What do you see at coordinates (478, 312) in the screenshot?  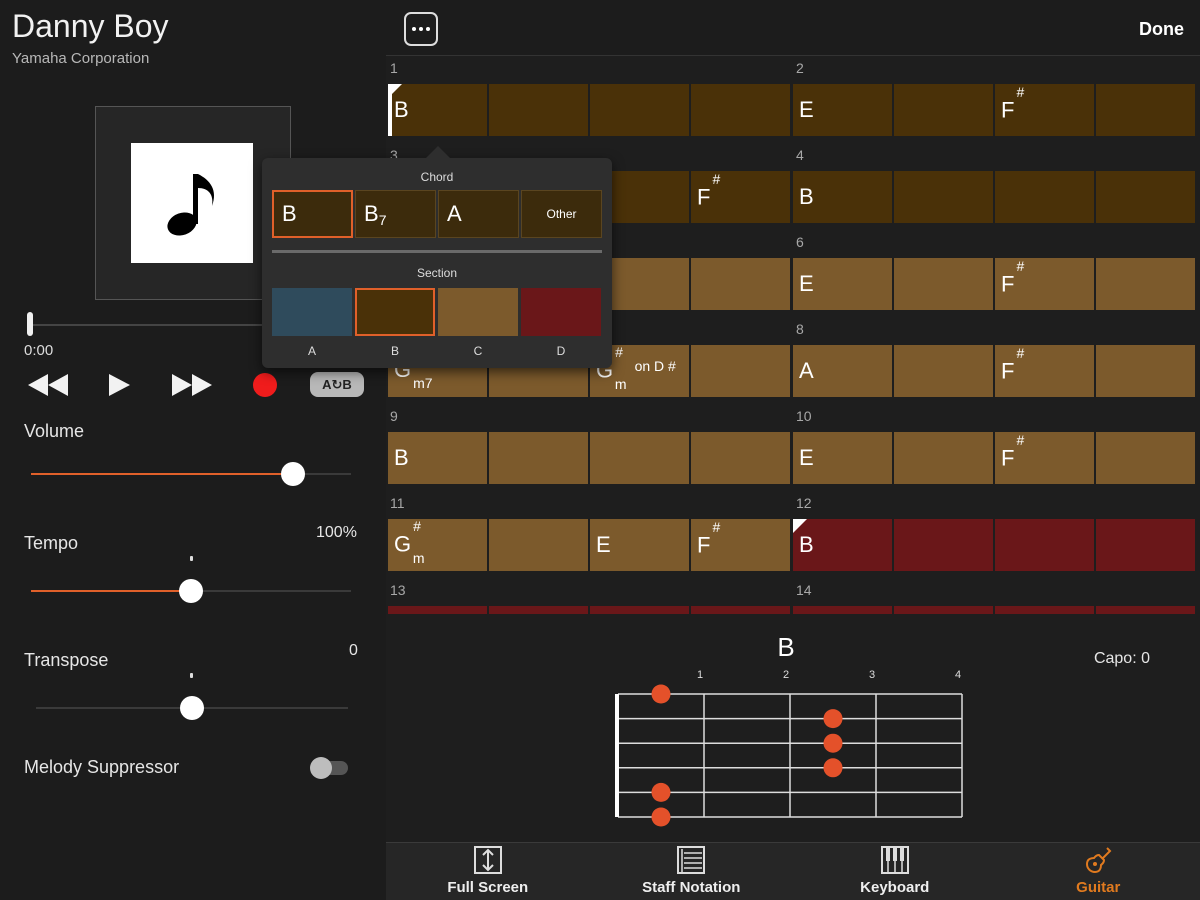 I see `section-option-c` at bounding box center [478, 312].